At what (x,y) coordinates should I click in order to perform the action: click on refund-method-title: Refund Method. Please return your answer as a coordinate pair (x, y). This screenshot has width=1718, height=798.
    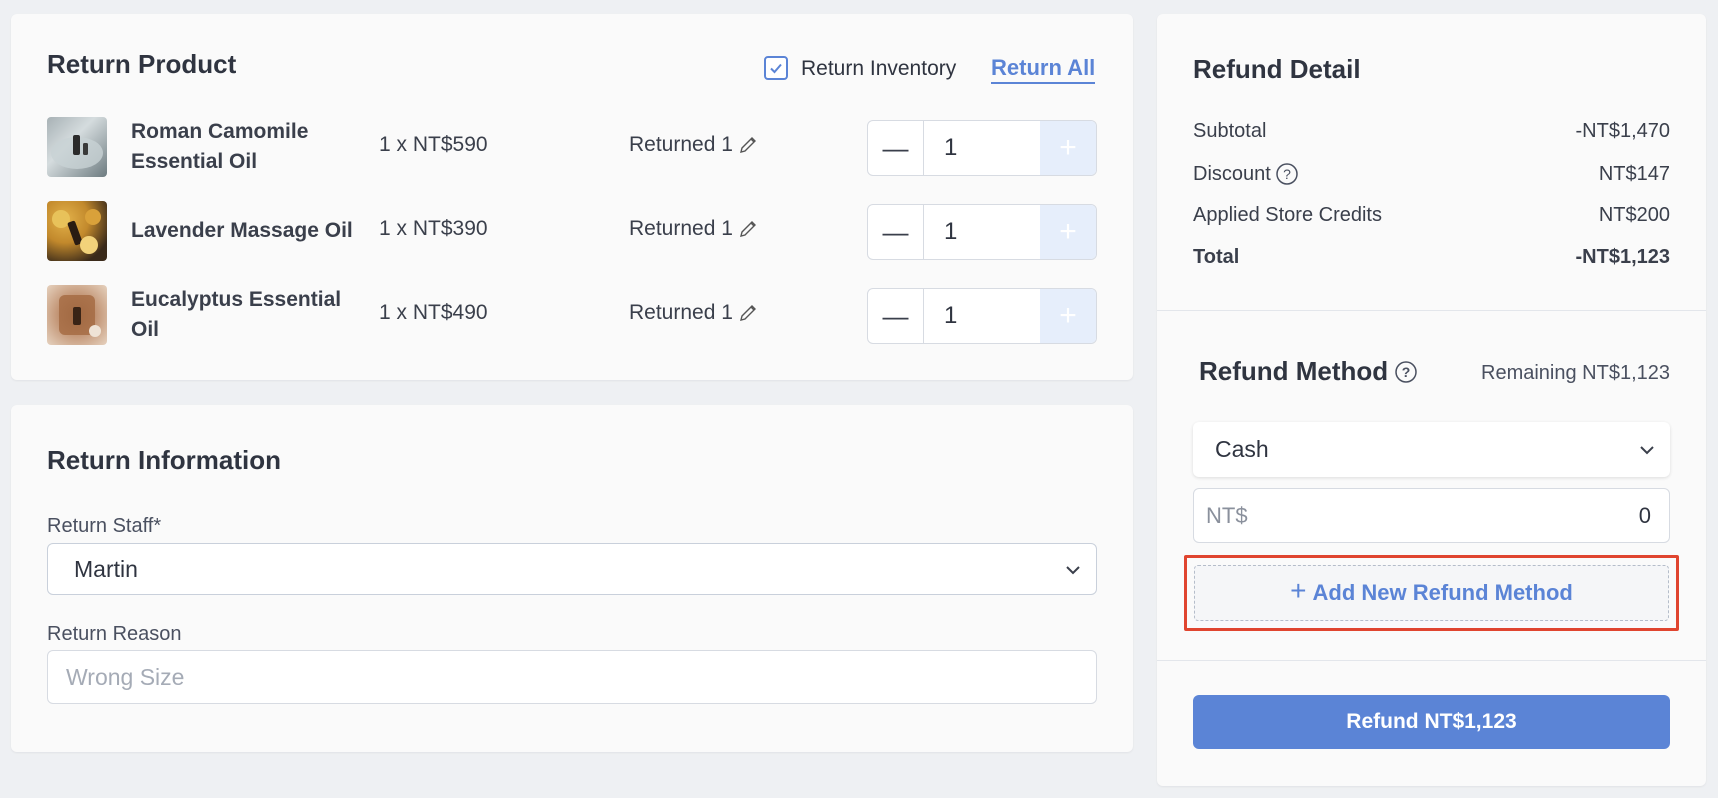
    Looking at the image, I should click on (1294, 371).